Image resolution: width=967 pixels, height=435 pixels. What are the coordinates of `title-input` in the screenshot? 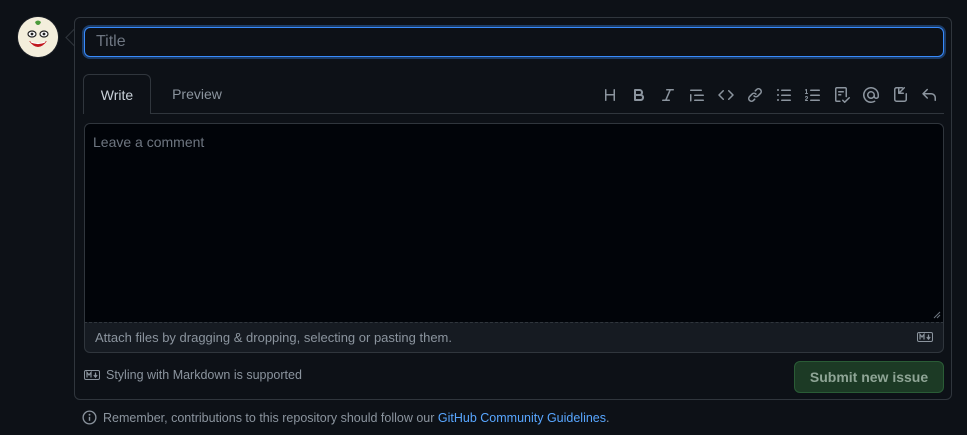 It's located at (514, 42).